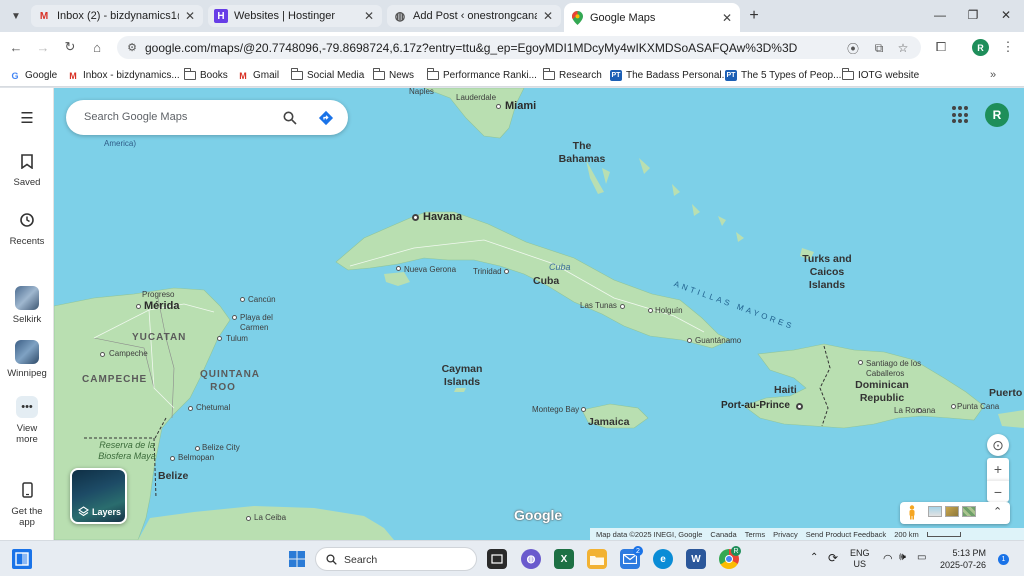 This screenshot has height=576, width=1024. I want to click on search-input: Search Google Maps, so click(135, 117).